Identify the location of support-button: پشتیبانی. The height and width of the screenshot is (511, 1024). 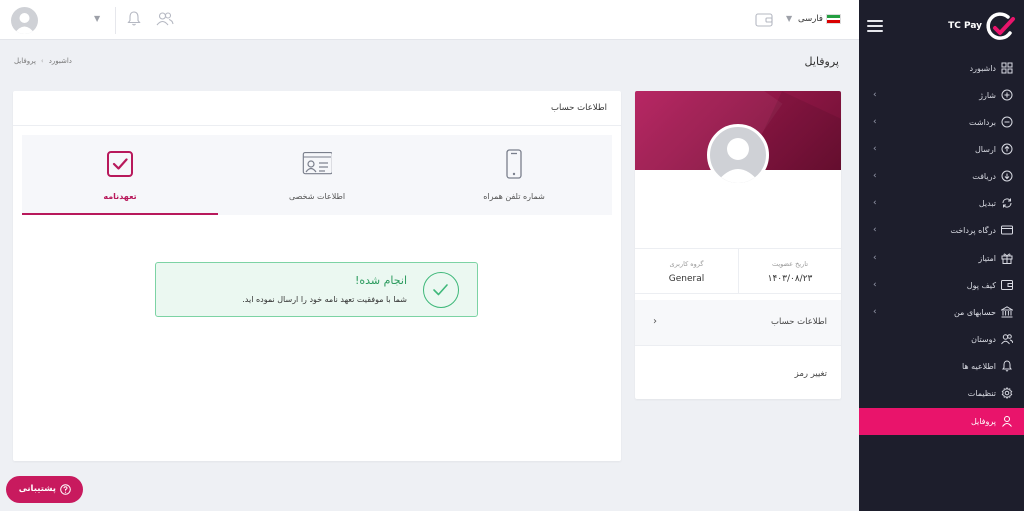
(44, 489).